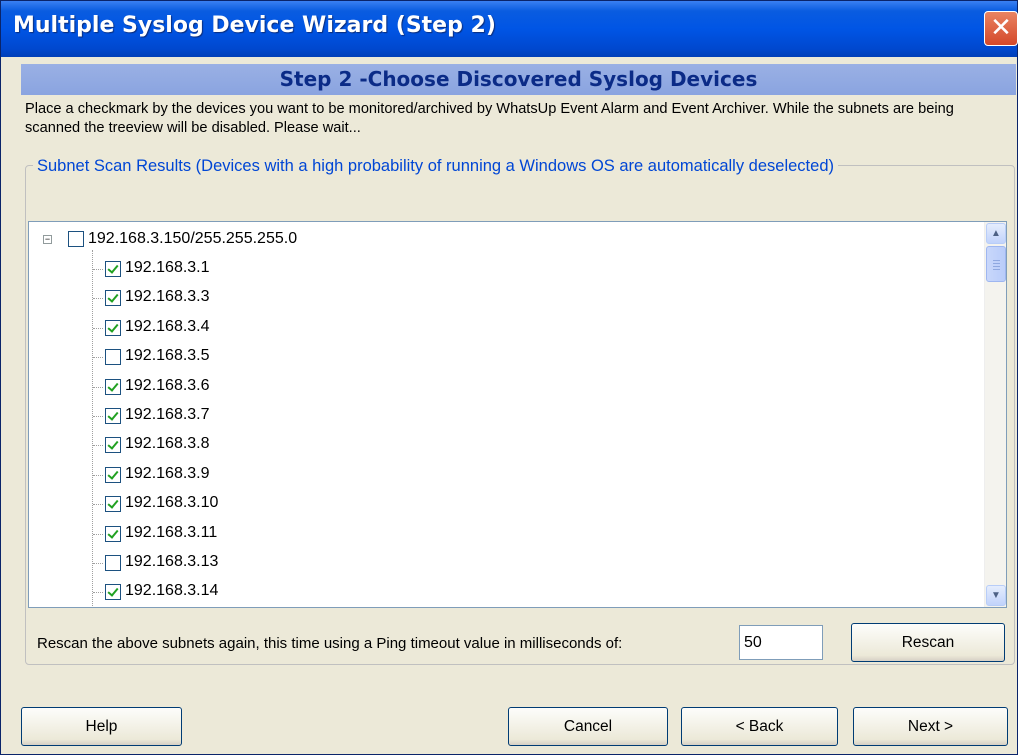 This screenshot has height=755, width=1018. I want to click on device-label: 192.168.3.4, so click(167, 327).